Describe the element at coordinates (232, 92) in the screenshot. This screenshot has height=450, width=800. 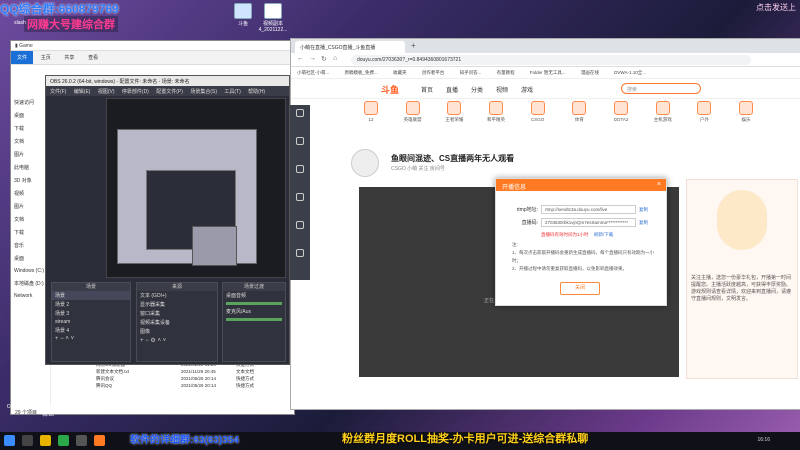
I see `menu-item-tools: 工具(T)` at that location.